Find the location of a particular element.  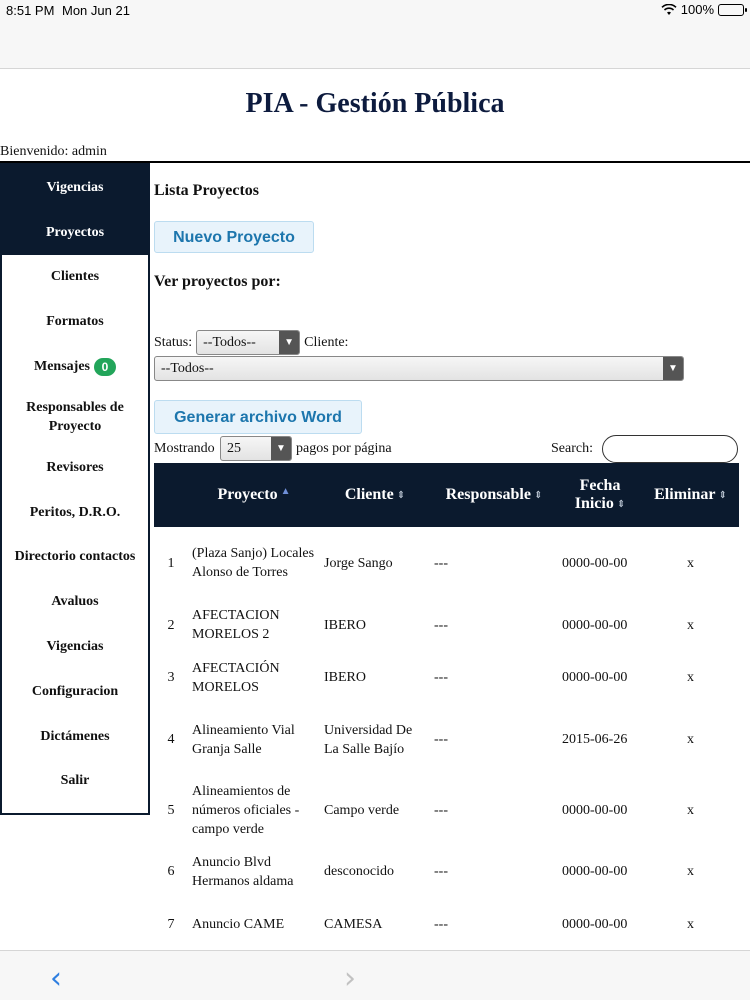

sidebar-item-salir: Salir is located at coordinates (75, 781).